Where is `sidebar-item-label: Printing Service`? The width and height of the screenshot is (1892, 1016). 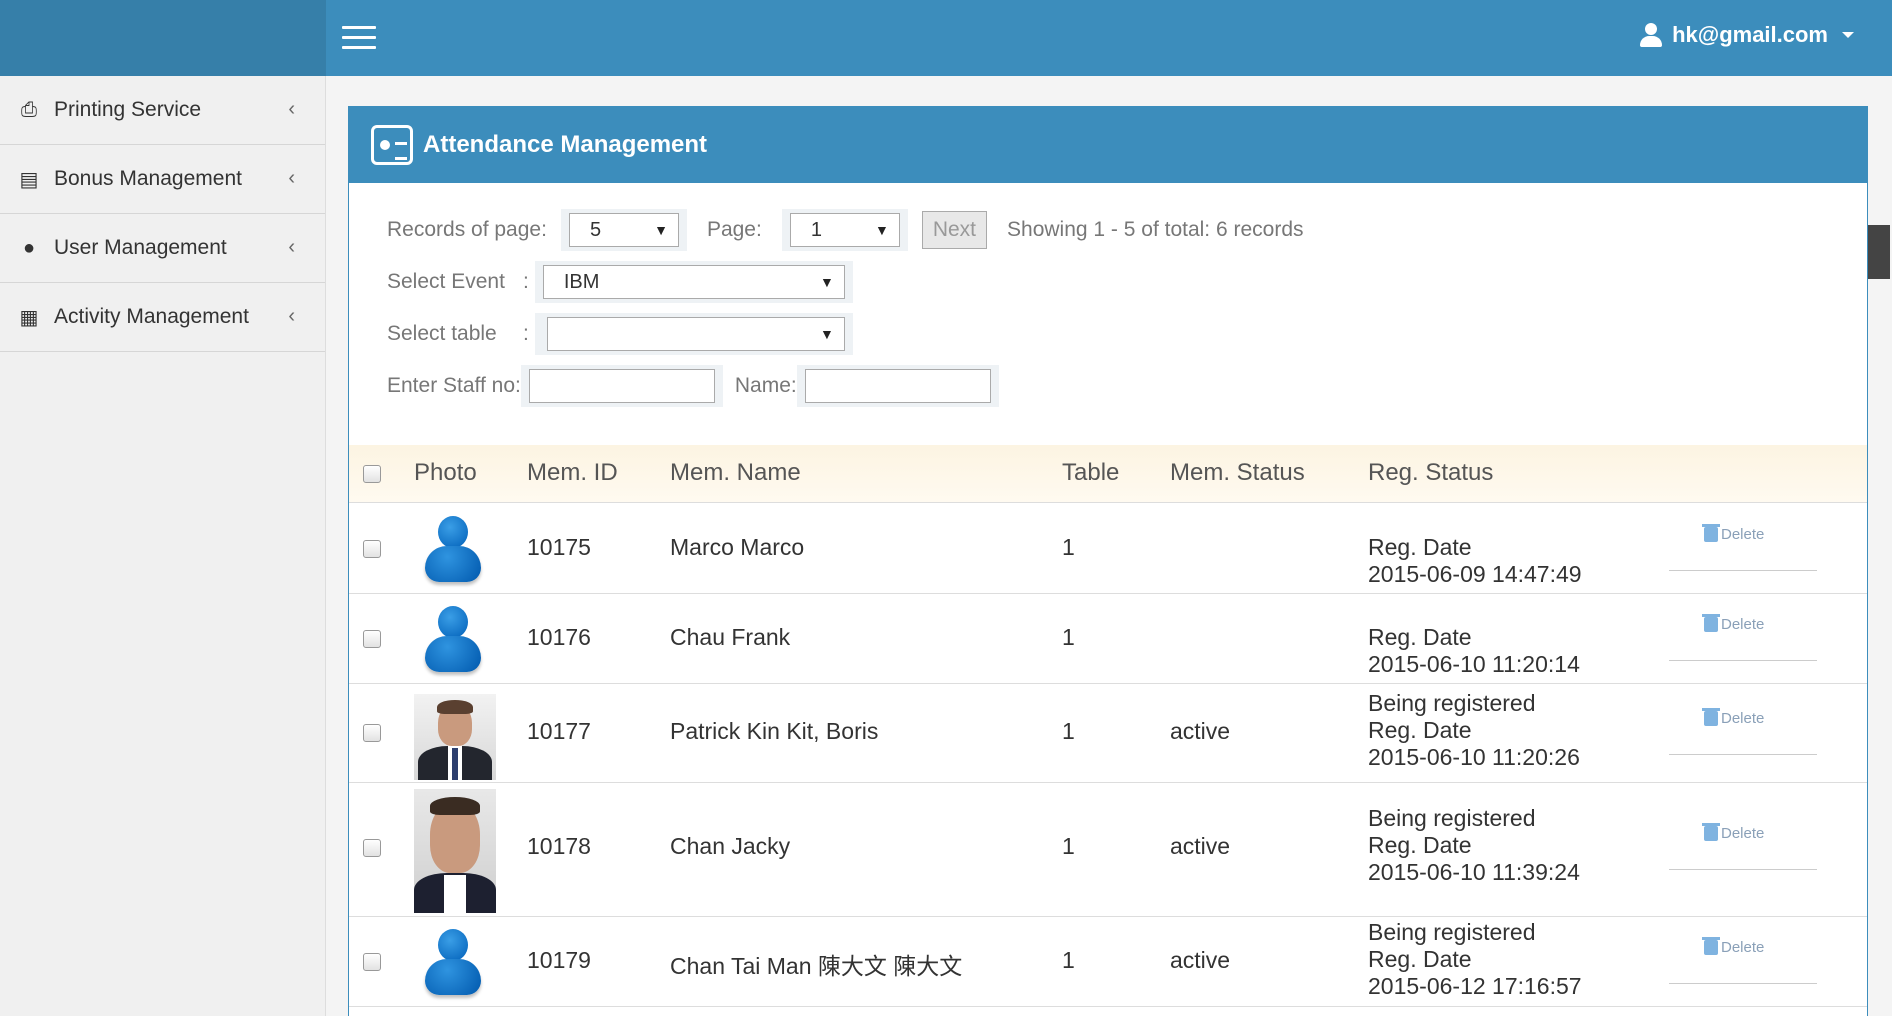 sidebar-item-label: Printing Service is located at coordinates (128, 109).